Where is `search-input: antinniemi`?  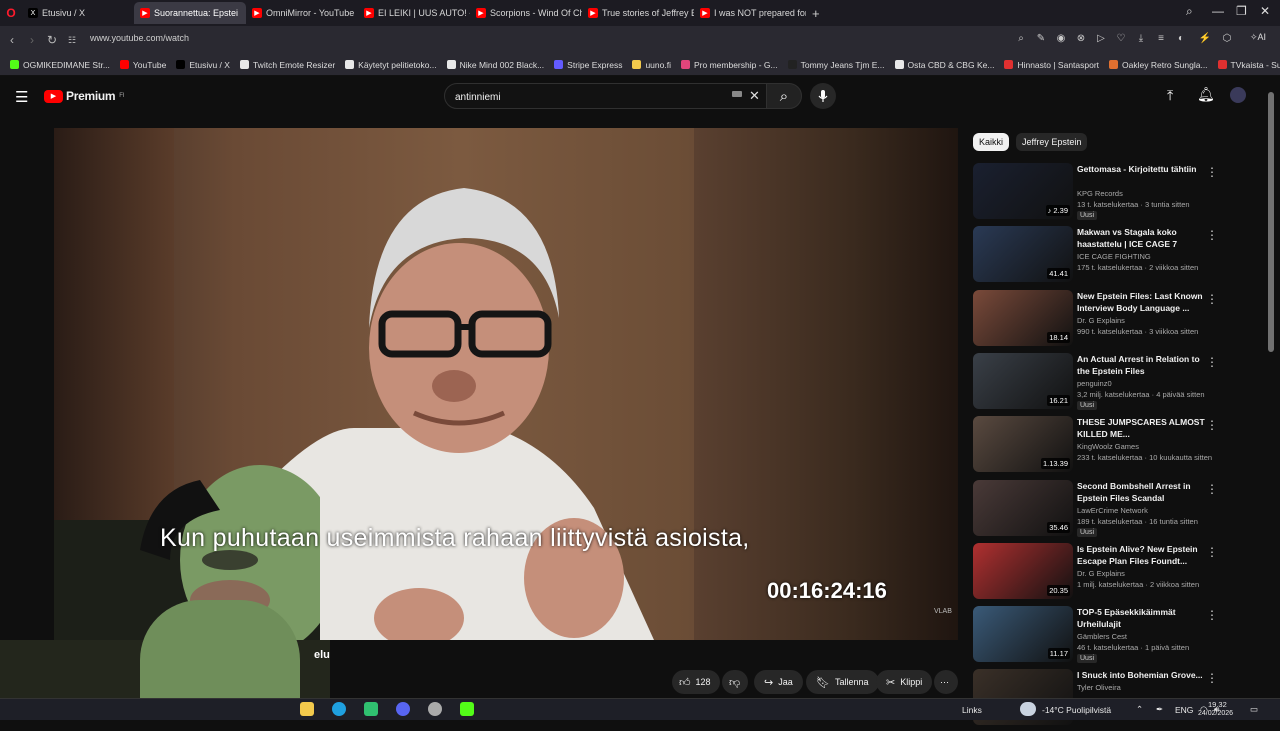
search-input: antinniemi is located at coordinates (607, 96).